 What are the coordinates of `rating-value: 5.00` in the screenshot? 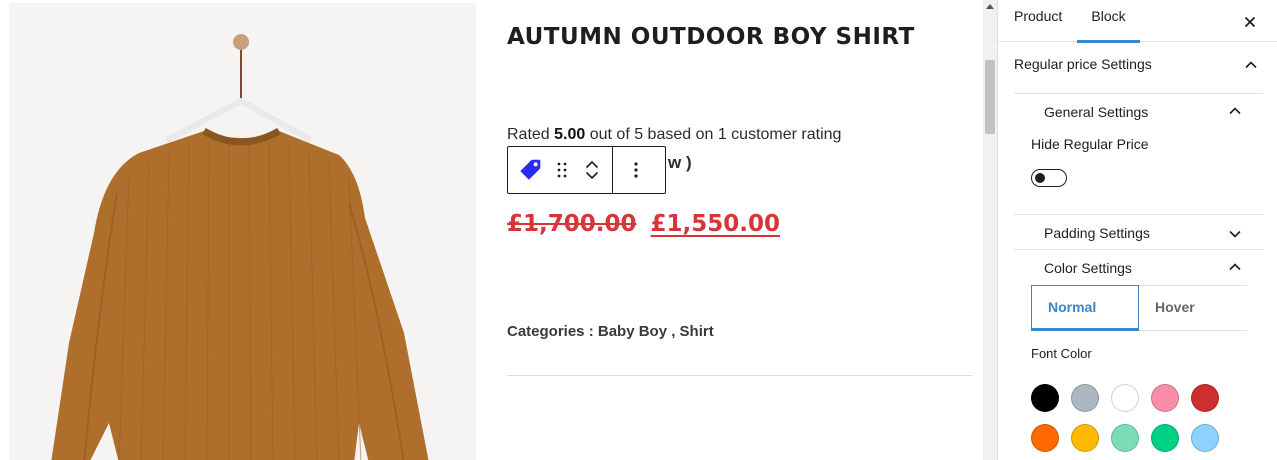 It's located at (570, 134).